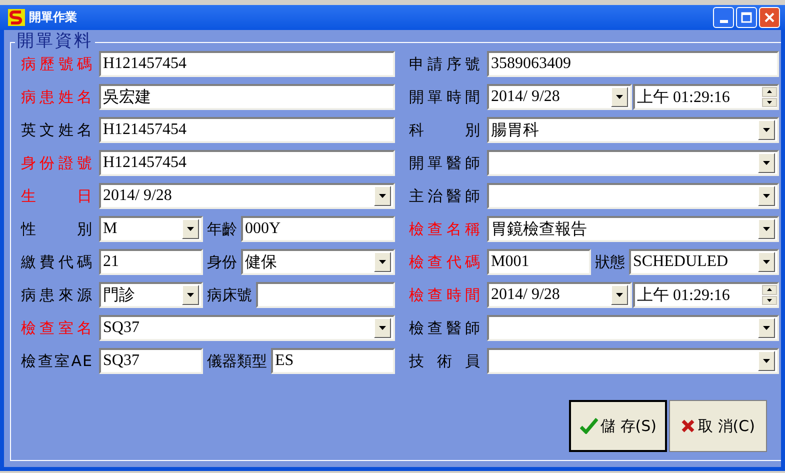 The width and height of the screenshot is (785, 473). Describe the element at coordinates (325, 295) in the screenshot. I see `text-field` at that location.